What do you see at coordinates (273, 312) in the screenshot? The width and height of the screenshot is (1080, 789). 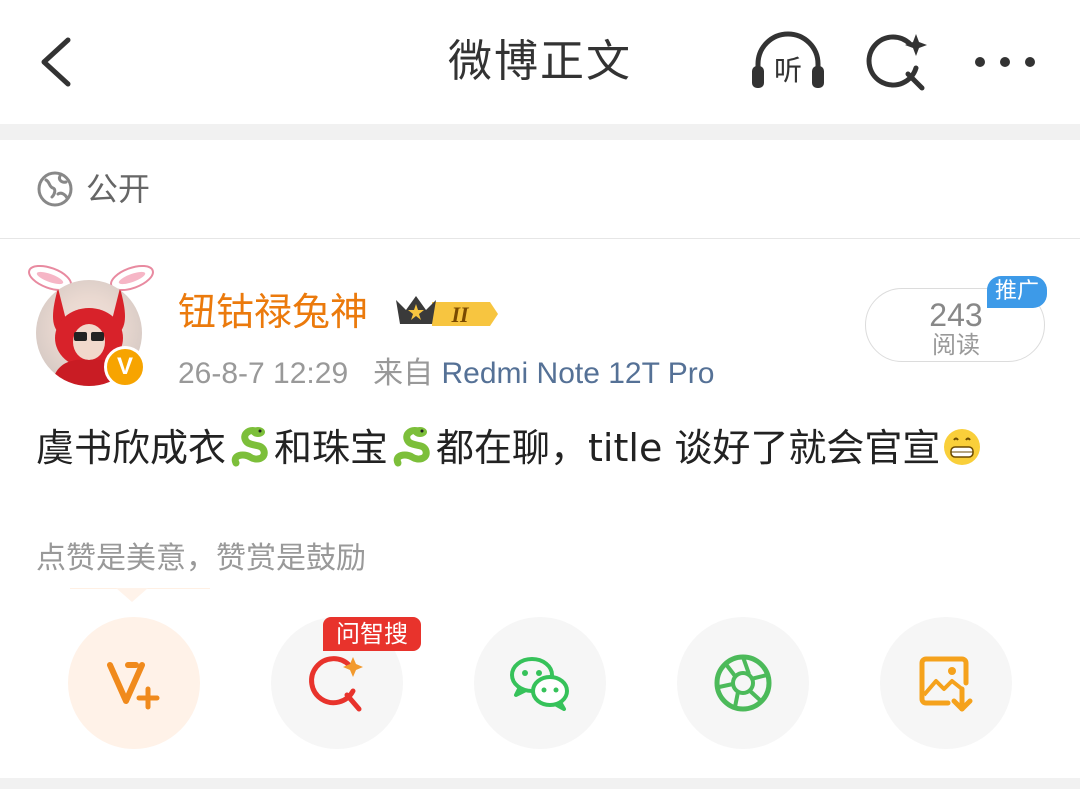 I see `author-name: 钮钴禄兔神` at bounding box center [273, 312].